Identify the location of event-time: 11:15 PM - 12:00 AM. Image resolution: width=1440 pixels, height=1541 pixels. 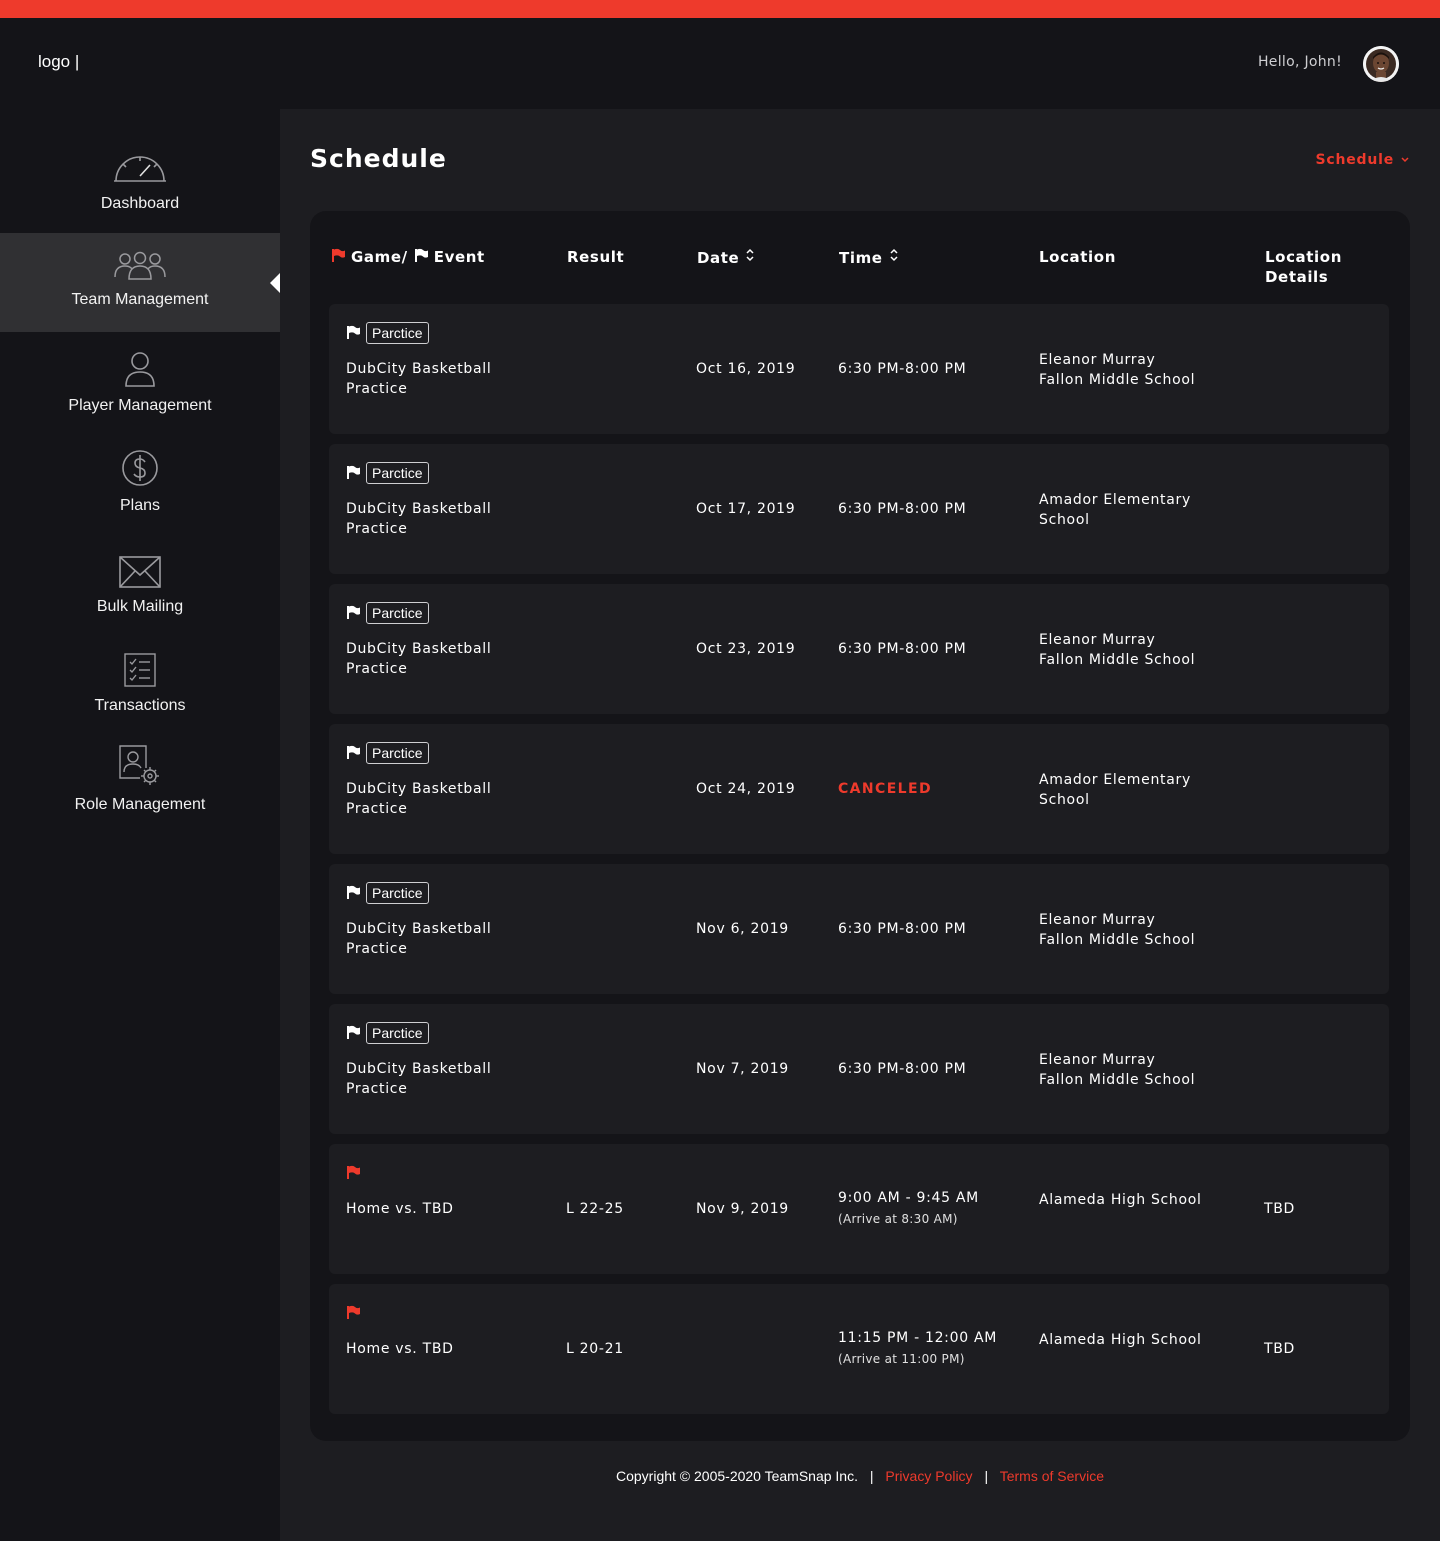
(918, 1338).